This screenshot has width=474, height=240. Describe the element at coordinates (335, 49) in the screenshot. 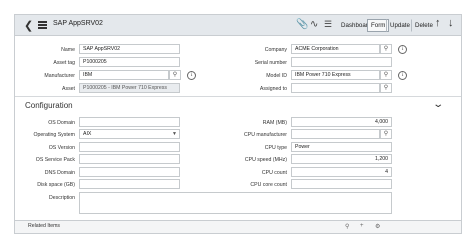

I see `company-field: ACME Corporation` at that location.